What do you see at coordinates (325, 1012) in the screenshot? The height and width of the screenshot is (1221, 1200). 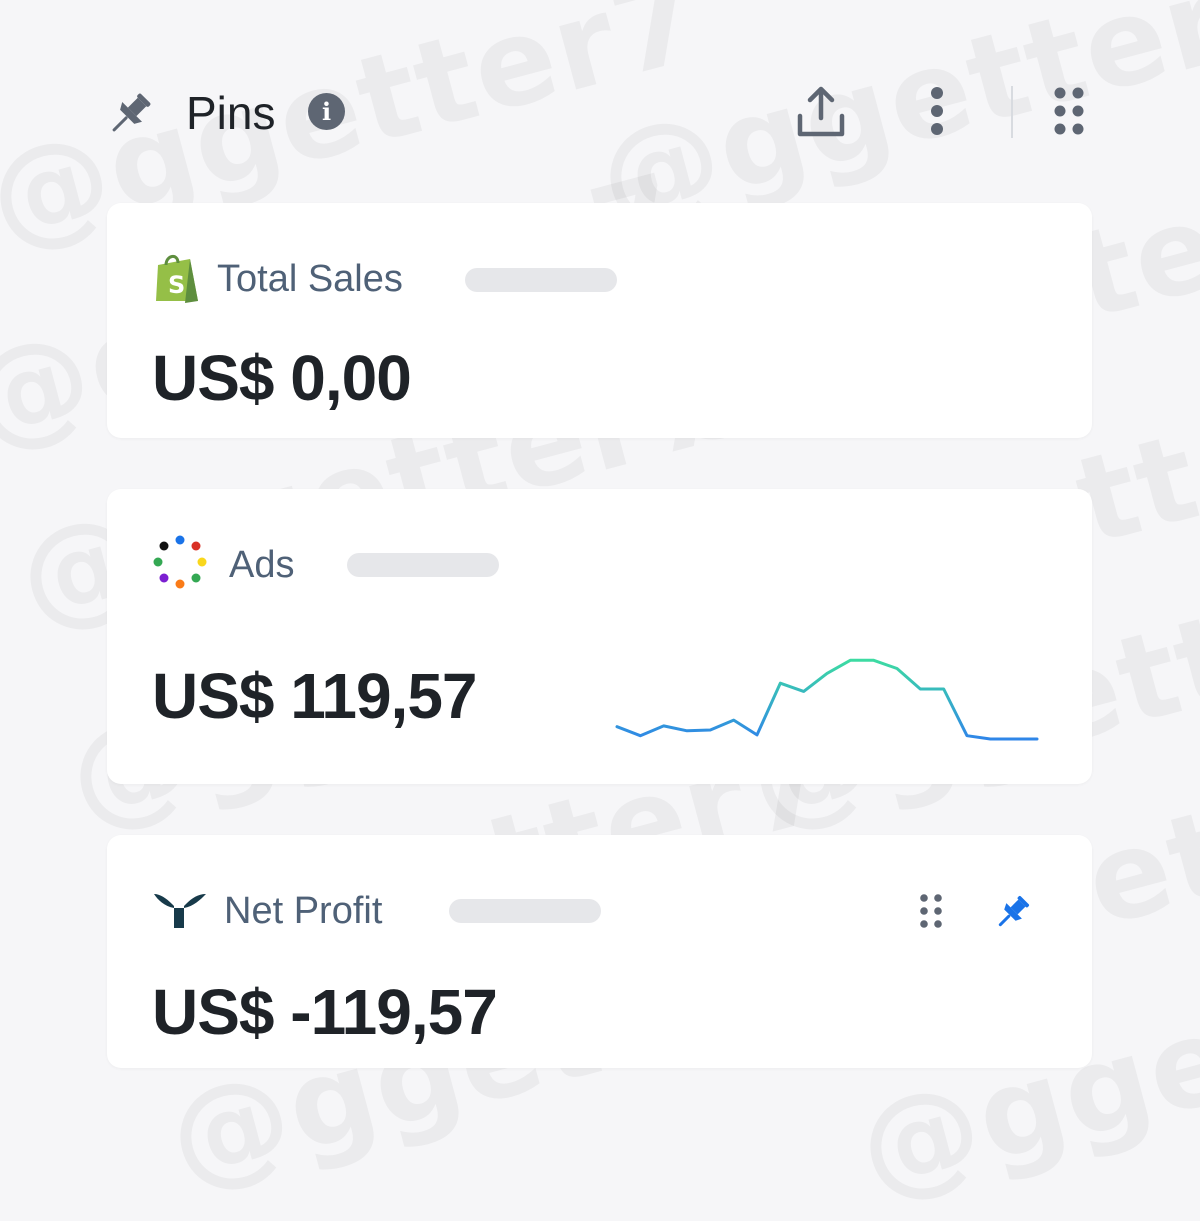 I see `card-value: US$ -119,57` at bounding box center [325, 1012].